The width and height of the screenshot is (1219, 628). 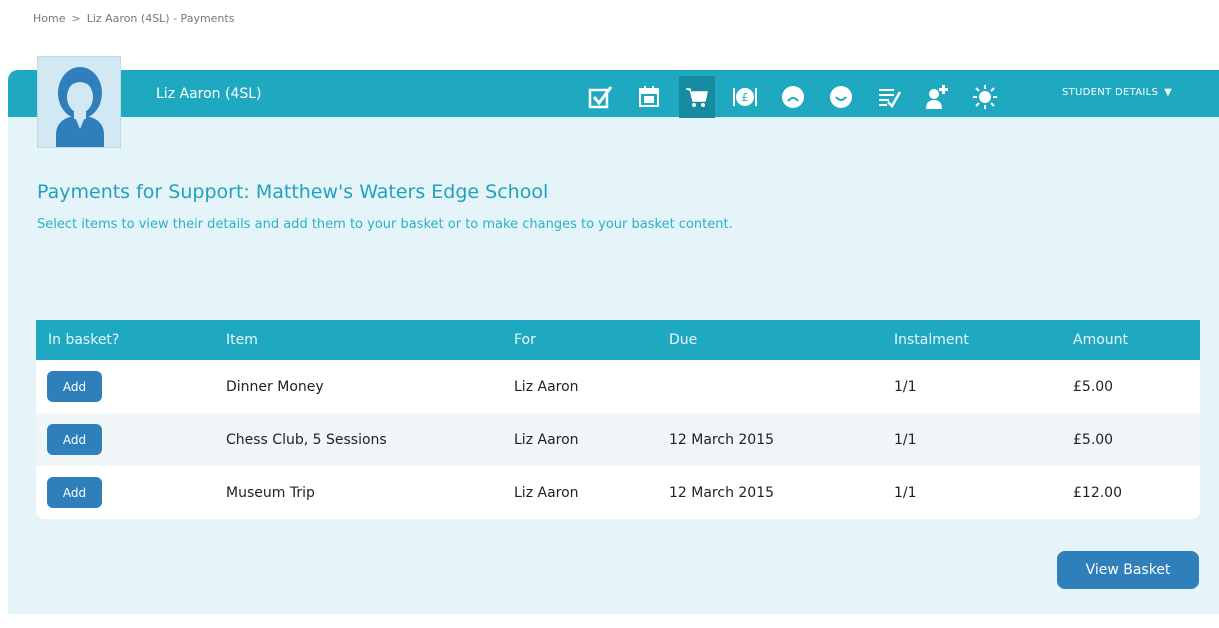 I want to click on breadcrumb-home: Home, so click(x=49, y=18).